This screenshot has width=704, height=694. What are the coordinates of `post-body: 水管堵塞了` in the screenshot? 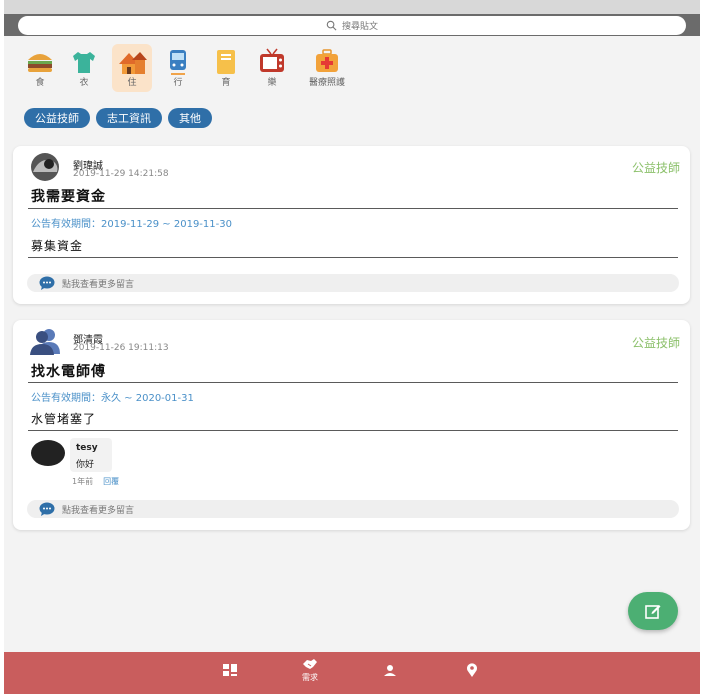 It's located at (64, 419).